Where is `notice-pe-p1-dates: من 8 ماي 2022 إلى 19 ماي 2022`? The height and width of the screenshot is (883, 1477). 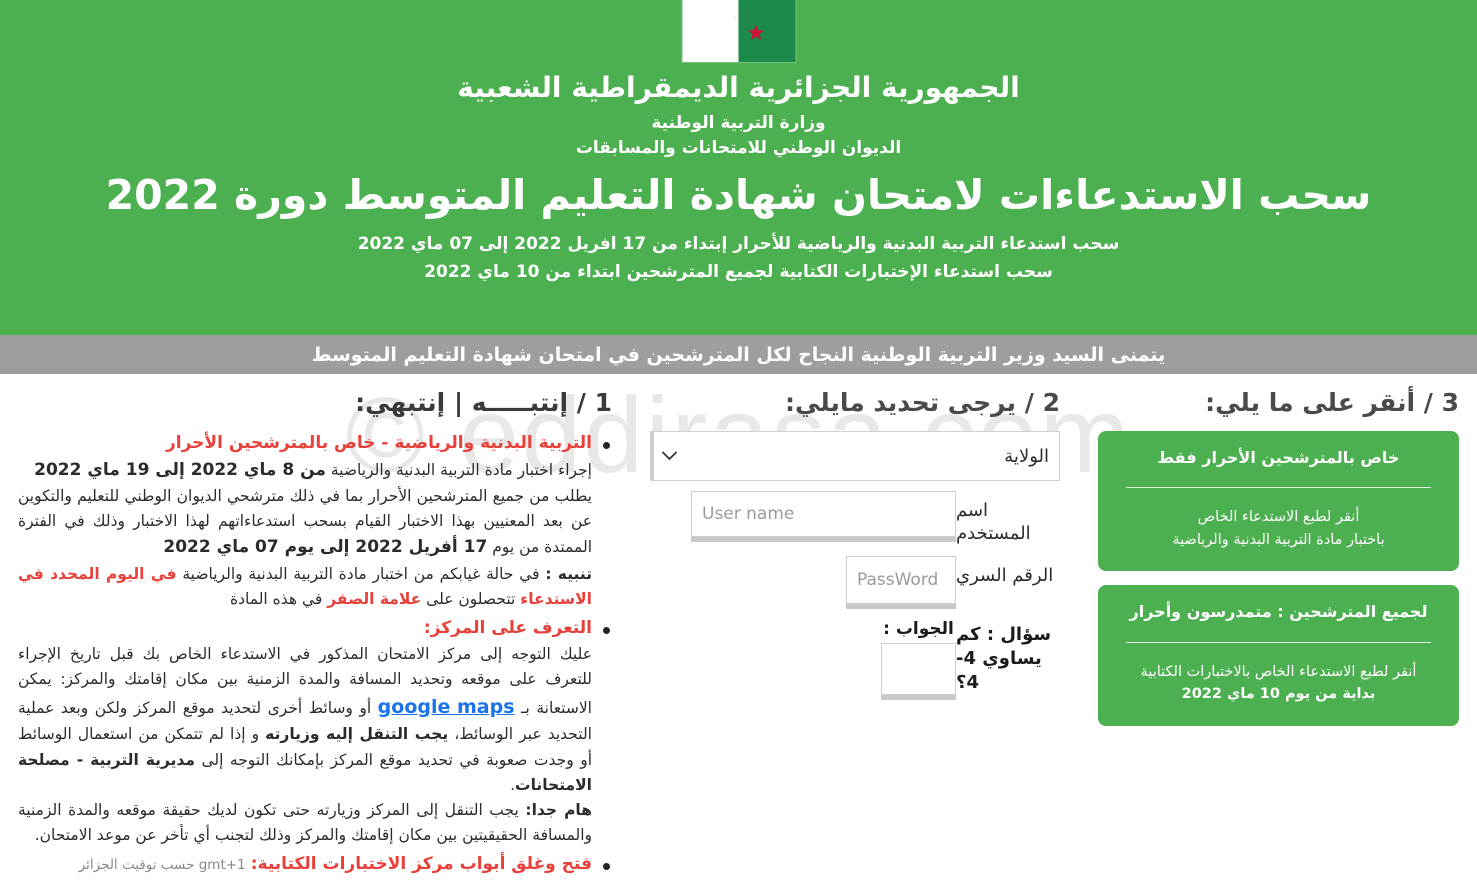 notice-pe-p1-dates: من 8 ماي 2022 إلى 19 ماي 2022 is located at coordinates (180, 469).